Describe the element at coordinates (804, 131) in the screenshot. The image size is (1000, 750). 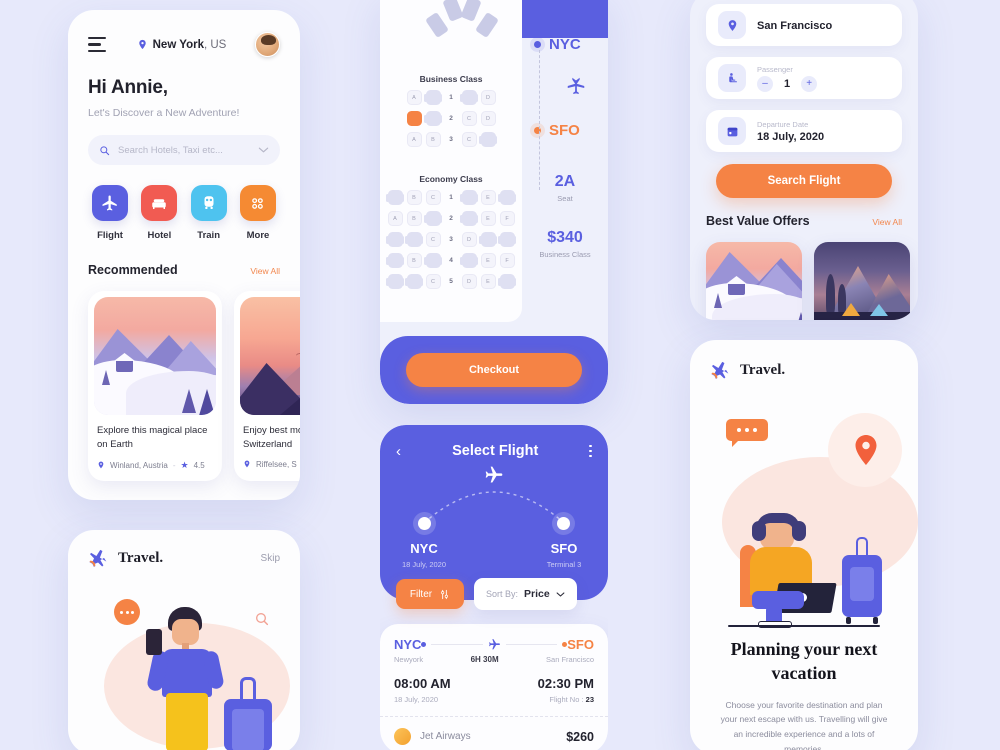
I see `departure-date-field: Departure Date 18 July, 2020` at that location.